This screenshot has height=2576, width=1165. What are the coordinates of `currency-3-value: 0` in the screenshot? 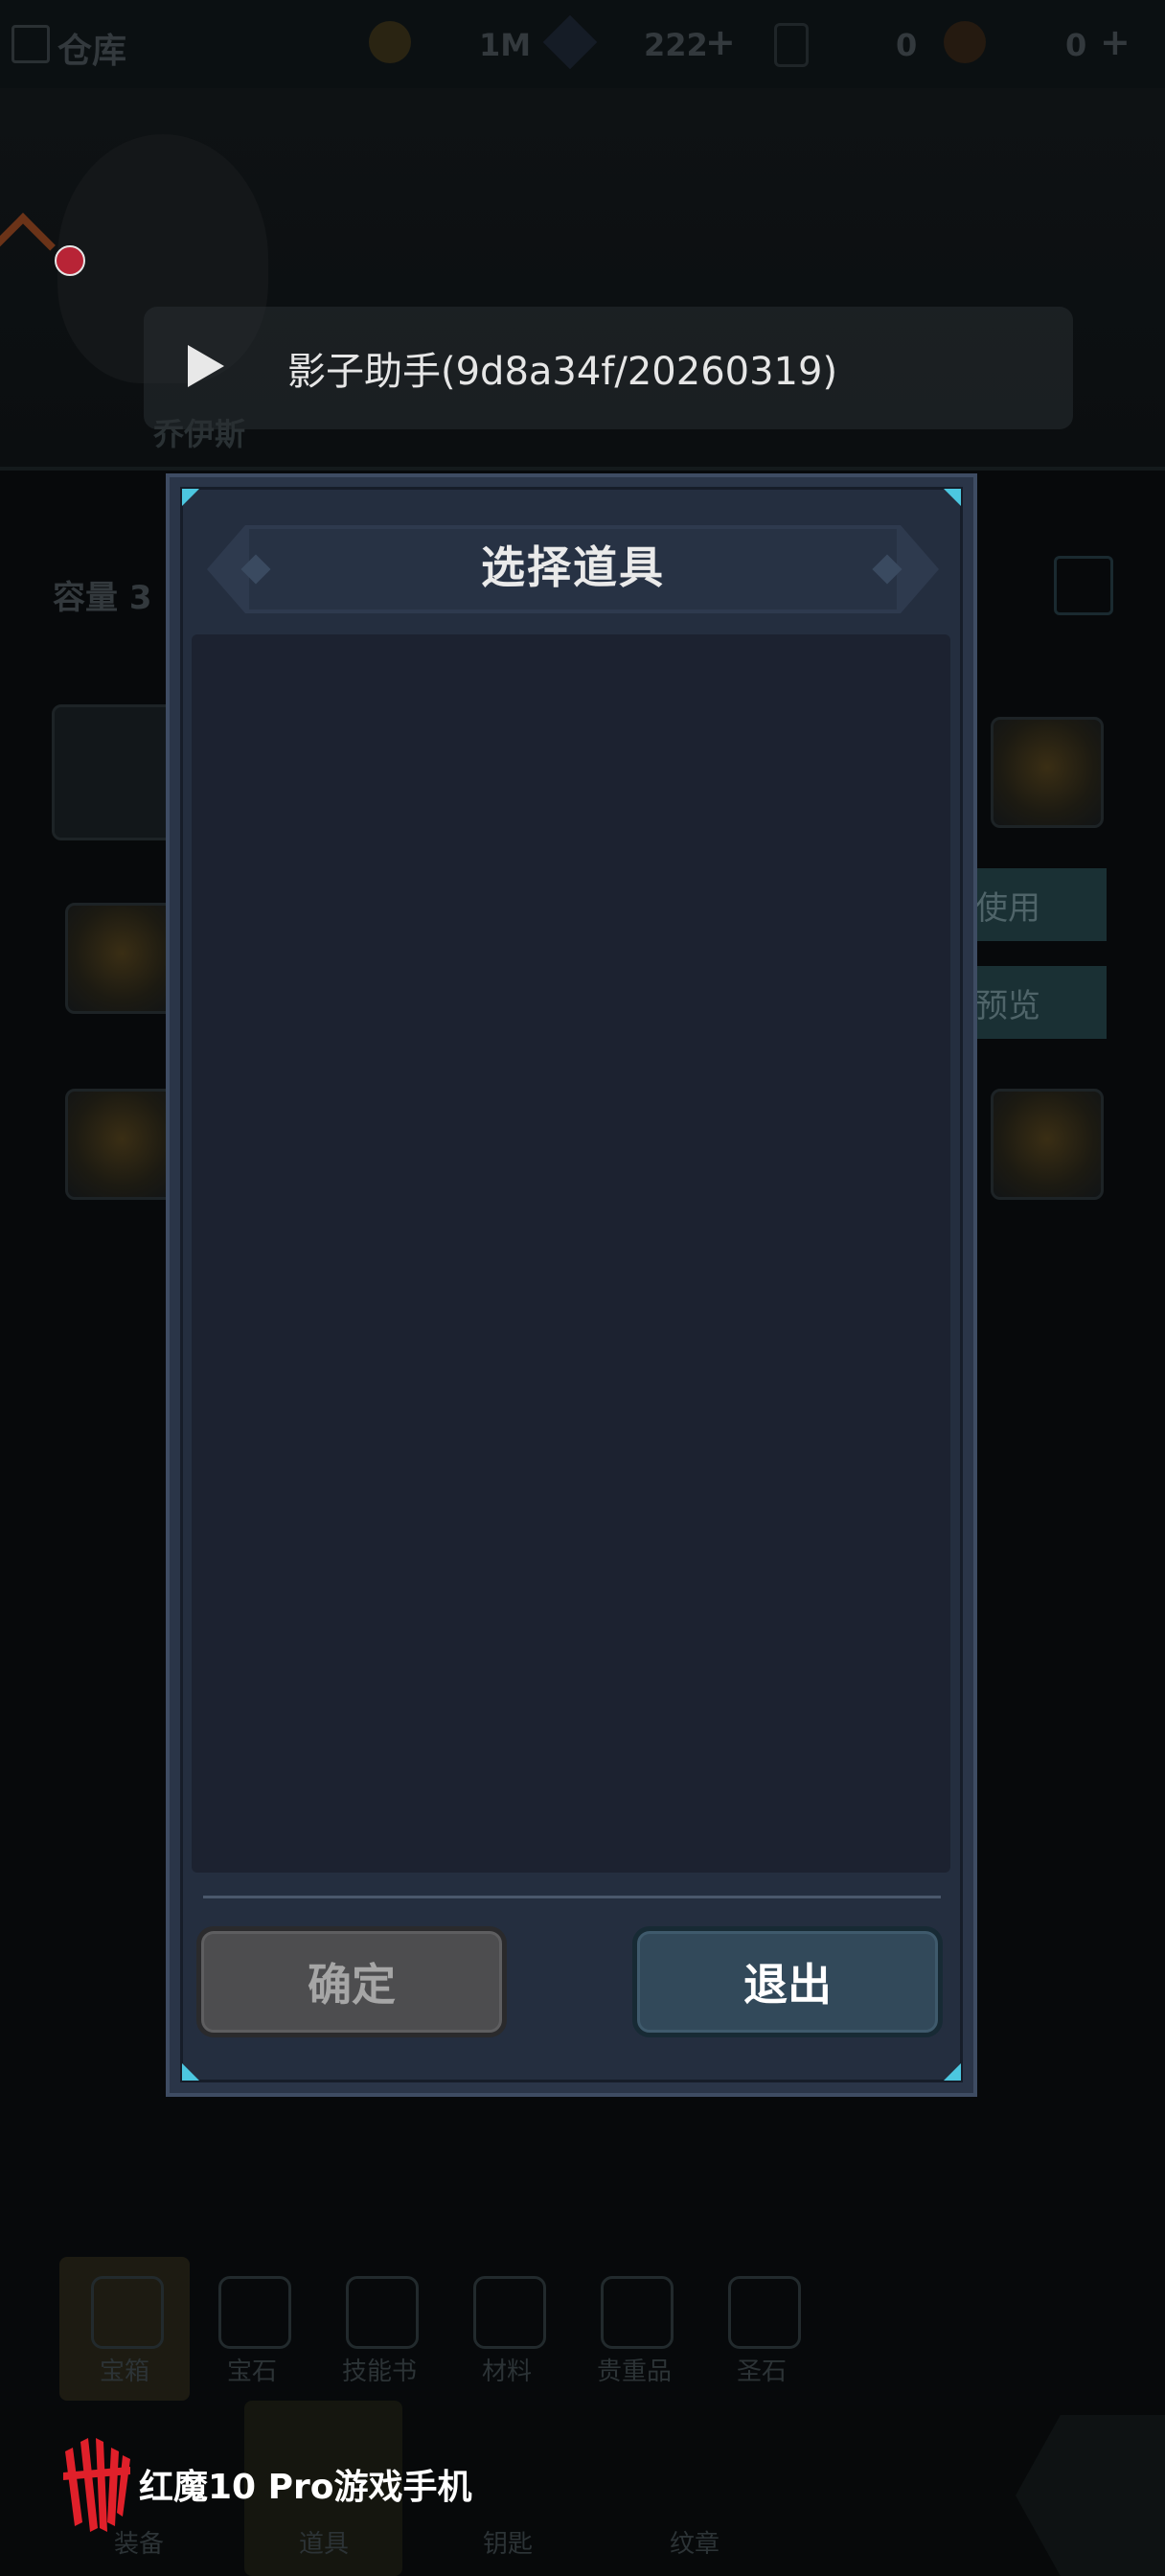 It's located at (907, 45).